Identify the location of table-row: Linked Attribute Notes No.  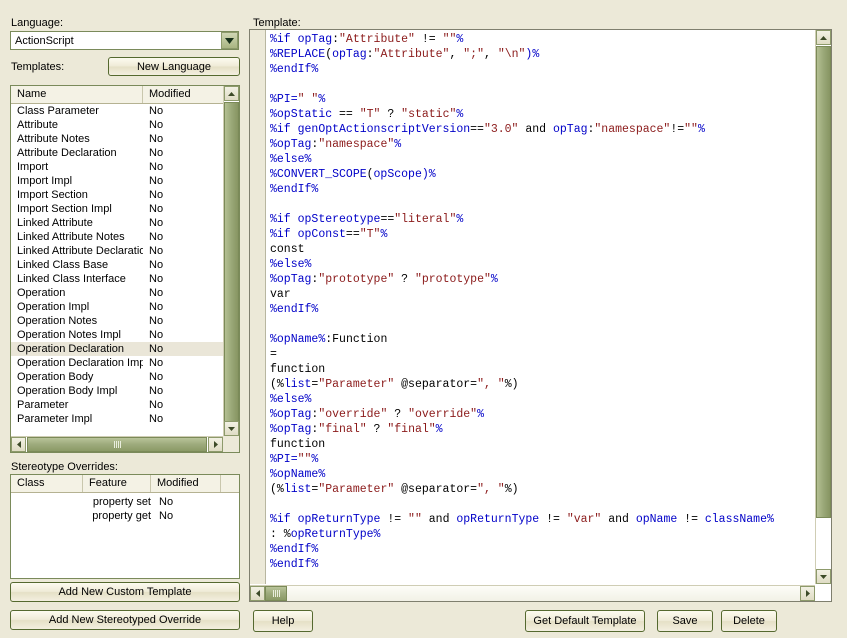
(118, 237).